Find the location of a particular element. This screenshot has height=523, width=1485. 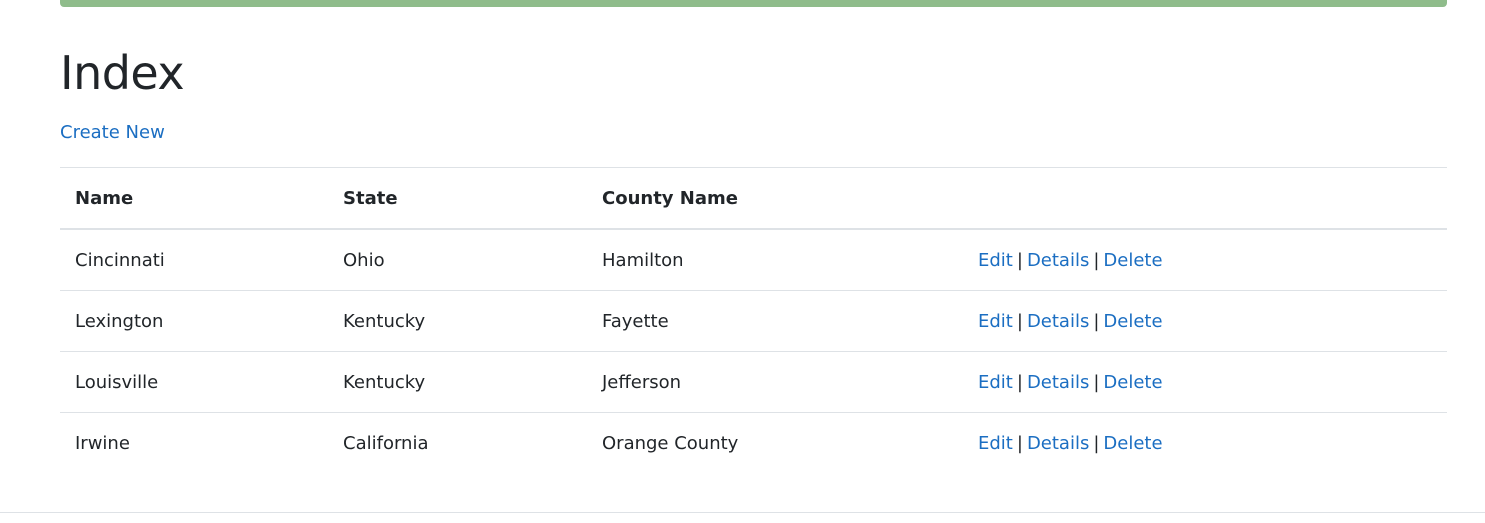

cell-name: Irwine is located at coordinates (194, 442).